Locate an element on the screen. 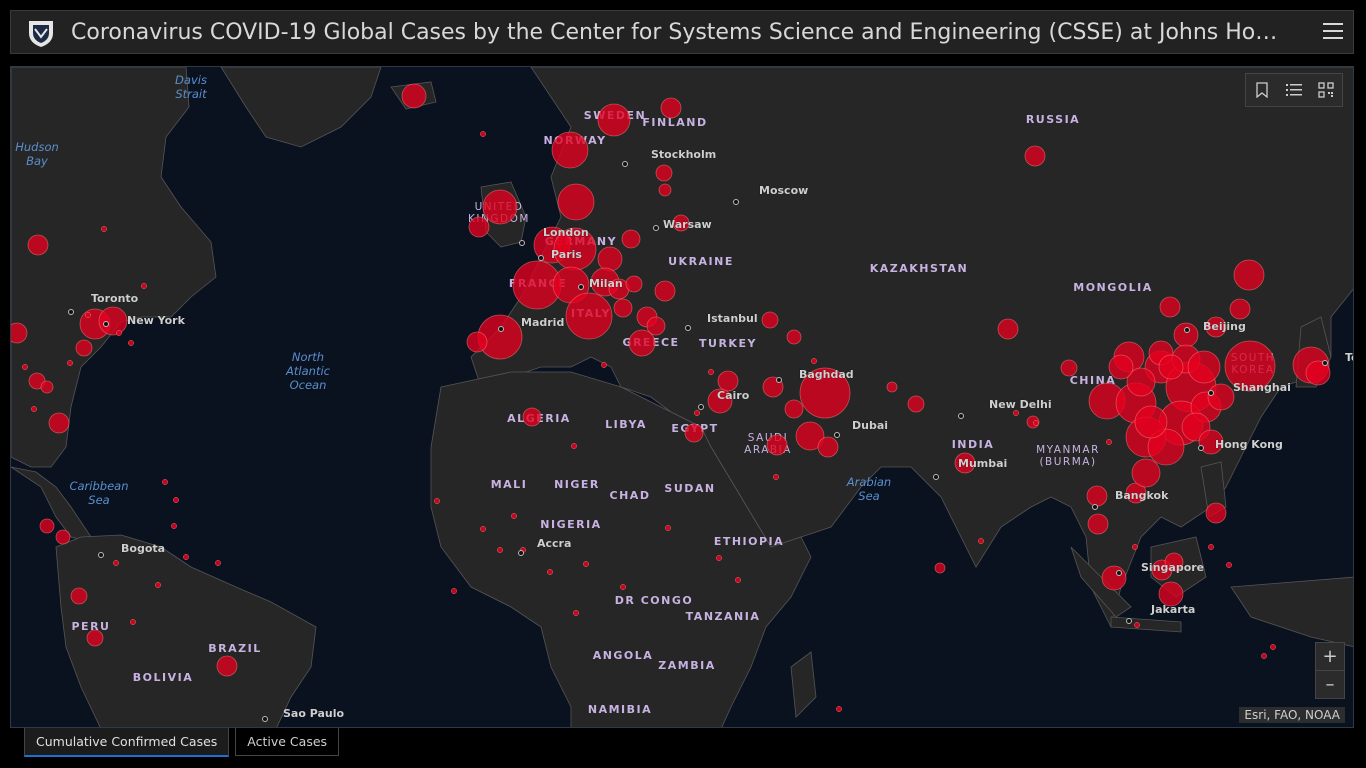 This screenshot has width=1366, height=768. tab-cumulative-confirmed-cases: Cumulative Confirmed Cases is located at coordinates (127, 742).